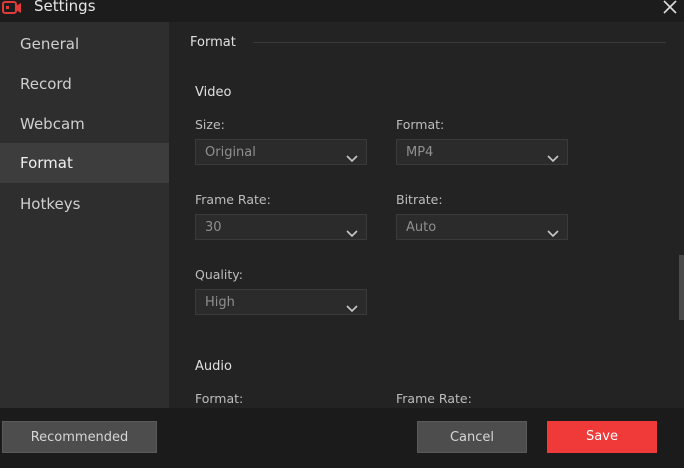 This screenshot has height=468, width=684. Describe the element at coordinates (46, 163) in the screenshot. I see `sidebar-item-label: Format` at that location.